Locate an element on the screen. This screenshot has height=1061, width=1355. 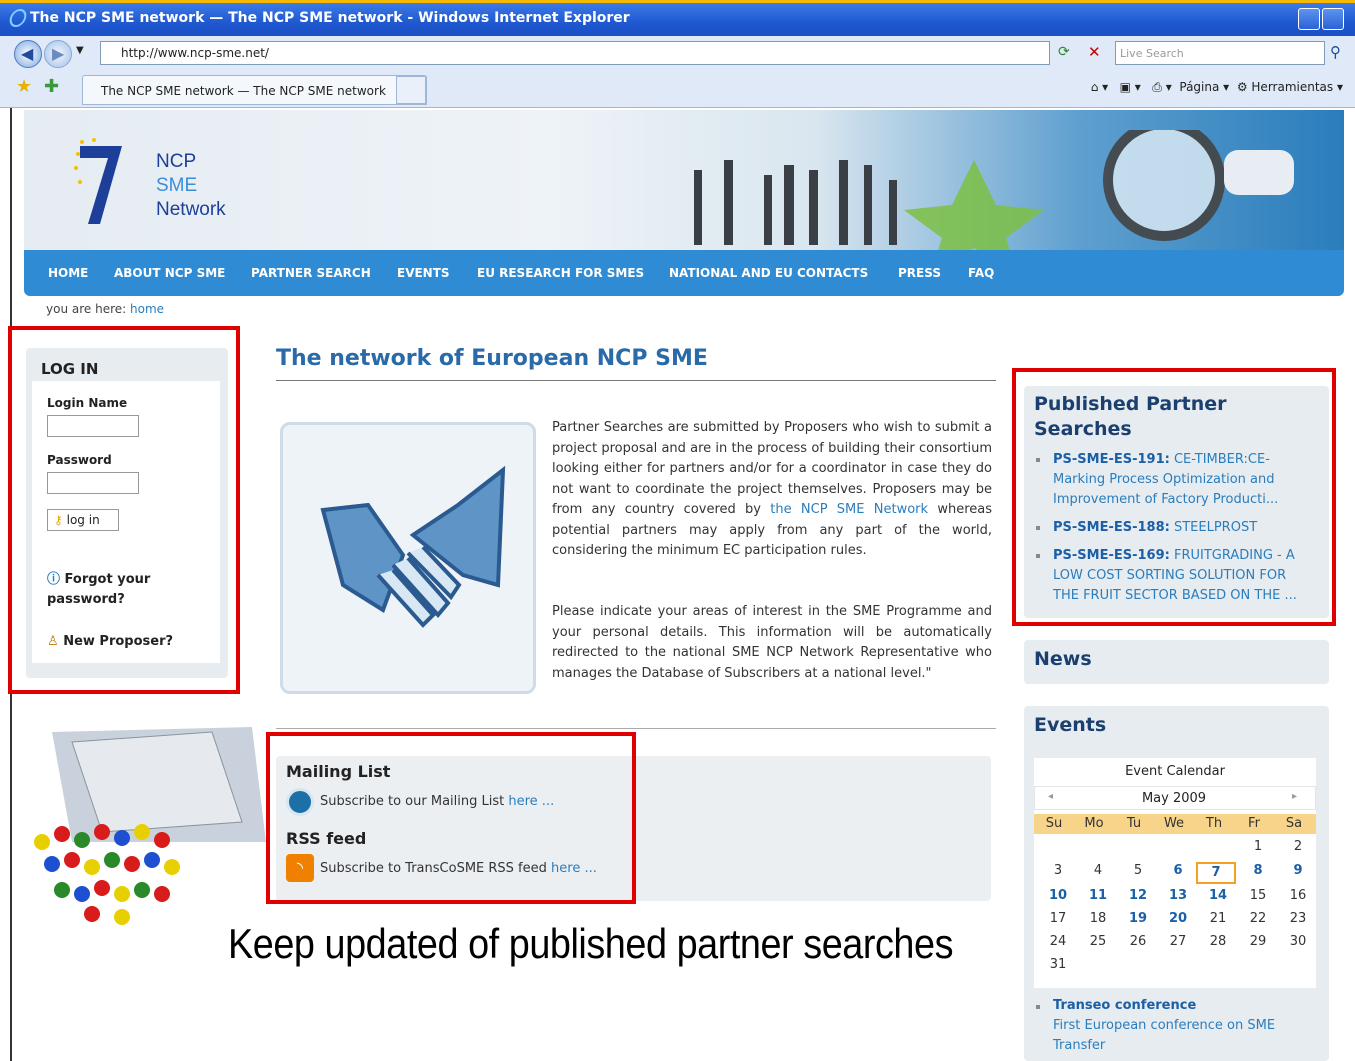
user-icon: ♙ is located at coordinates (53, 641).